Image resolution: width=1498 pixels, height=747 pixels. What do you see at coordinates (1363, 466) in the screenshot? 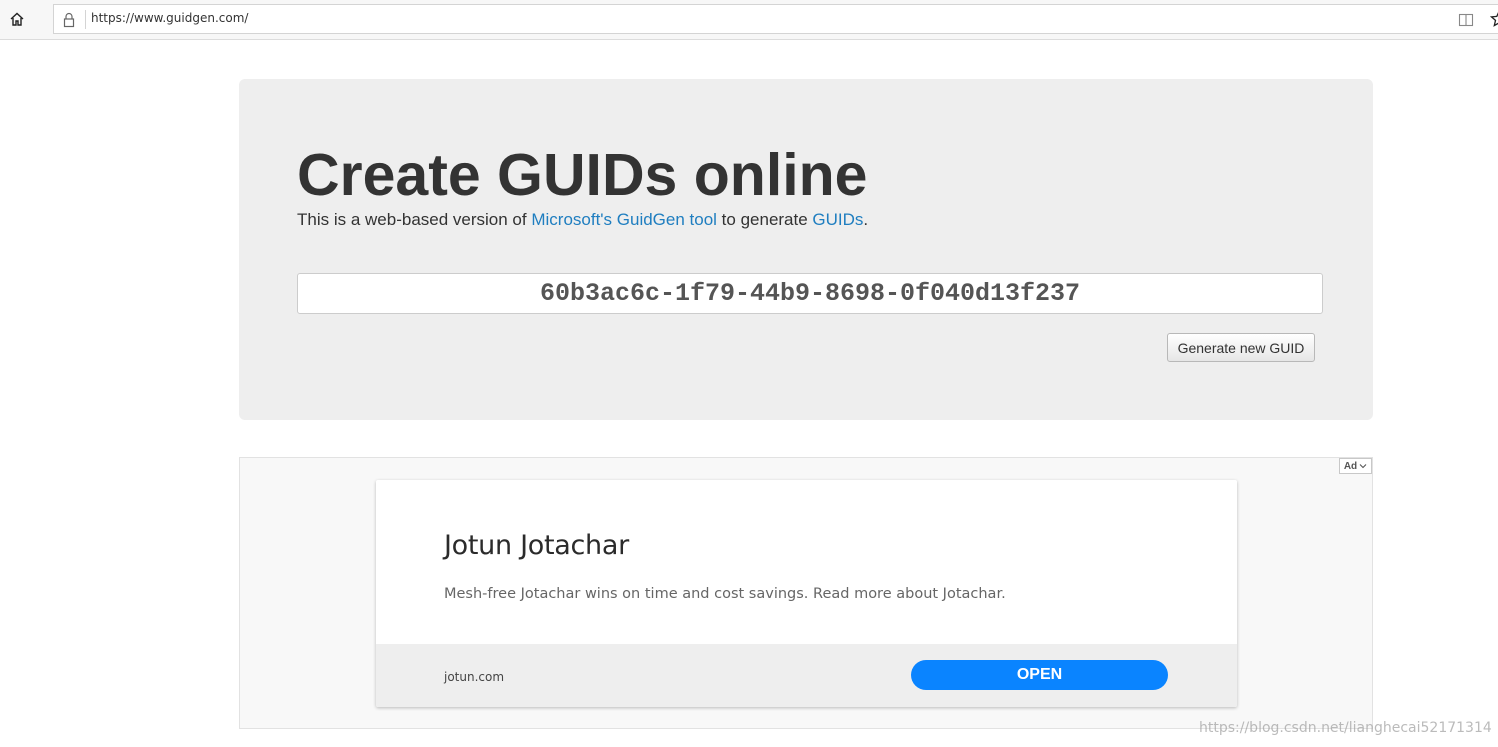
I see `chevron-down-icon` at bounding box center [1363, 466].